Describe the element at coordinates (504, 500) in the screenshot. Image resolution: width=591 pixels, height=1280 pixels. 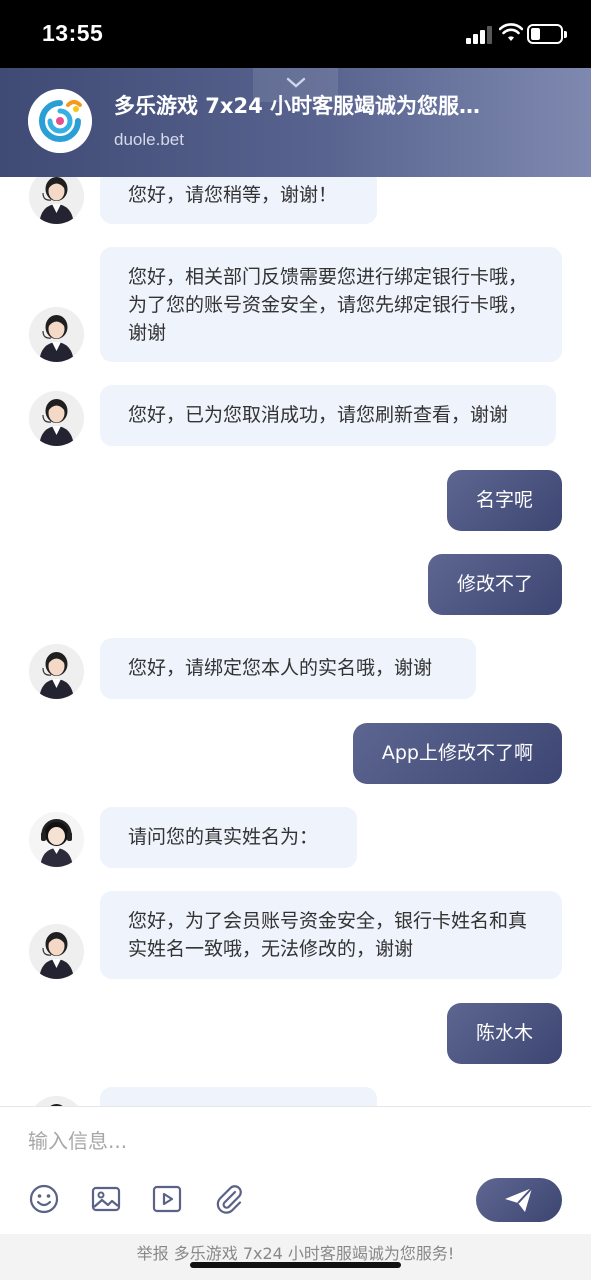
I see `message-outgoing: 名字呢` at that location.